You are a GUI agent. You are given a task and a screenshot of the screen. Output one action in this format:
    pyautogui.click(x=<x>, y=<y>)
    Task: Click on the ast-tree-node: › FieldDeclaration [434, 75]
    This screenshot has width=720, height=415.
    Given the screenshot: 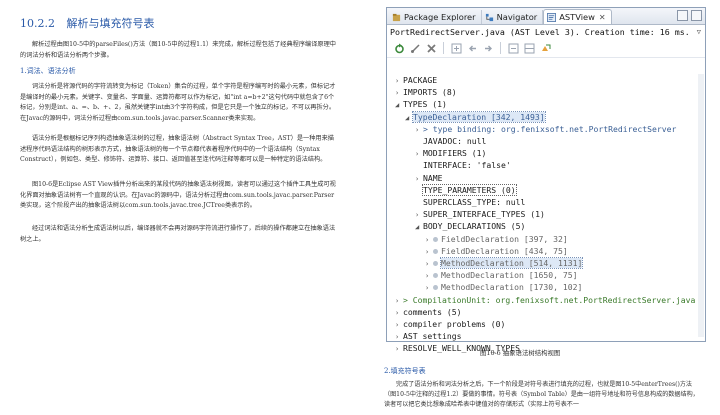 What is the action you would take?
    pyautogui.click(x=496, y=251)
    